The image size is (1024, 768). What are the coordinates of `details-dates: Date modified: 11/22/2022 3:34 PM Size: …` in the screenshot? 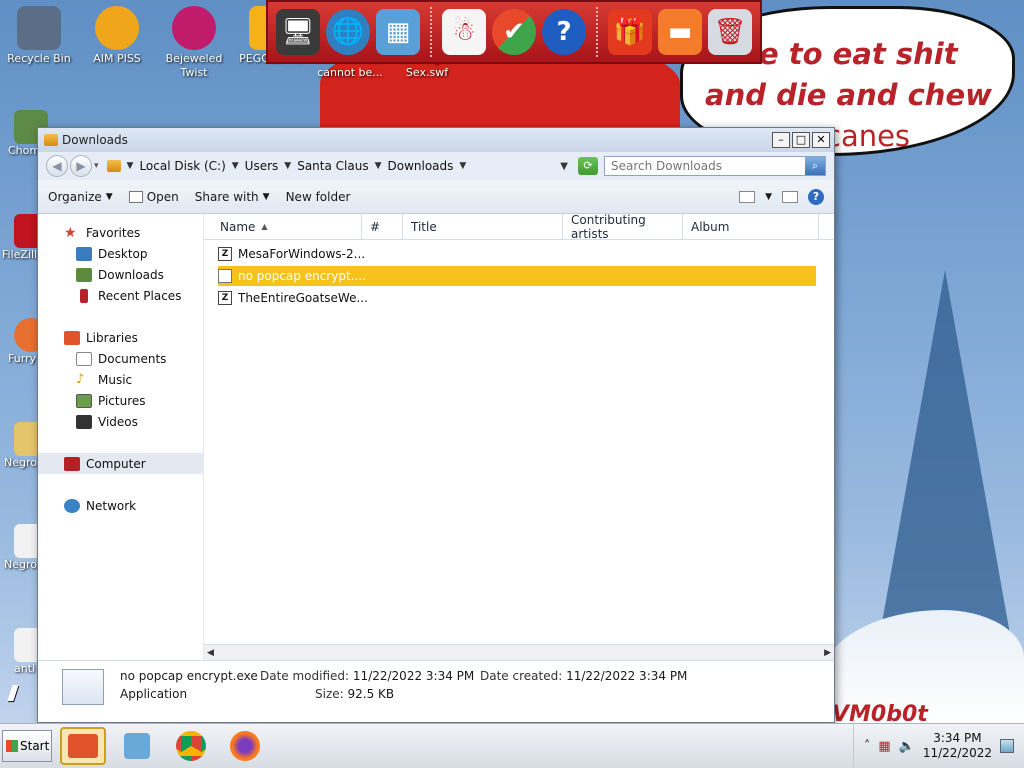 It's located at (370, 685).